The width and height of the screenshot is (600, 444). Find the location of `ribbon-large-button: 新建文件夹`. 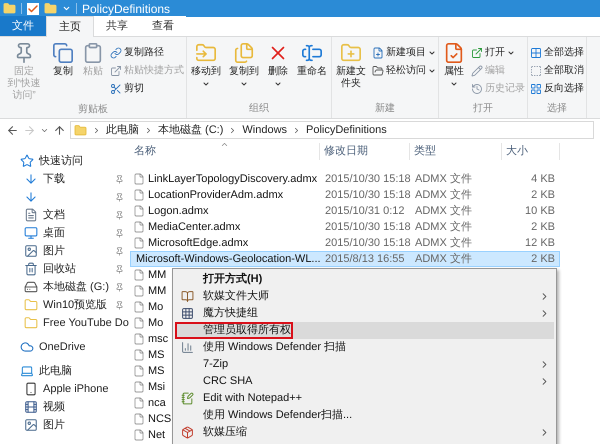

ribbon-large-button: 新建文件夹 is located at coordinates (351, 66).